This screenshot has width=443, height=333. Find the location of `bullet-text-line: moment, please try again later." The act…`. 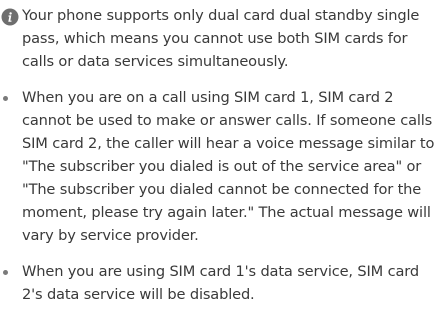

bullet-text-line: moment, please try again later." The act… is located at coordinates (226, 212).